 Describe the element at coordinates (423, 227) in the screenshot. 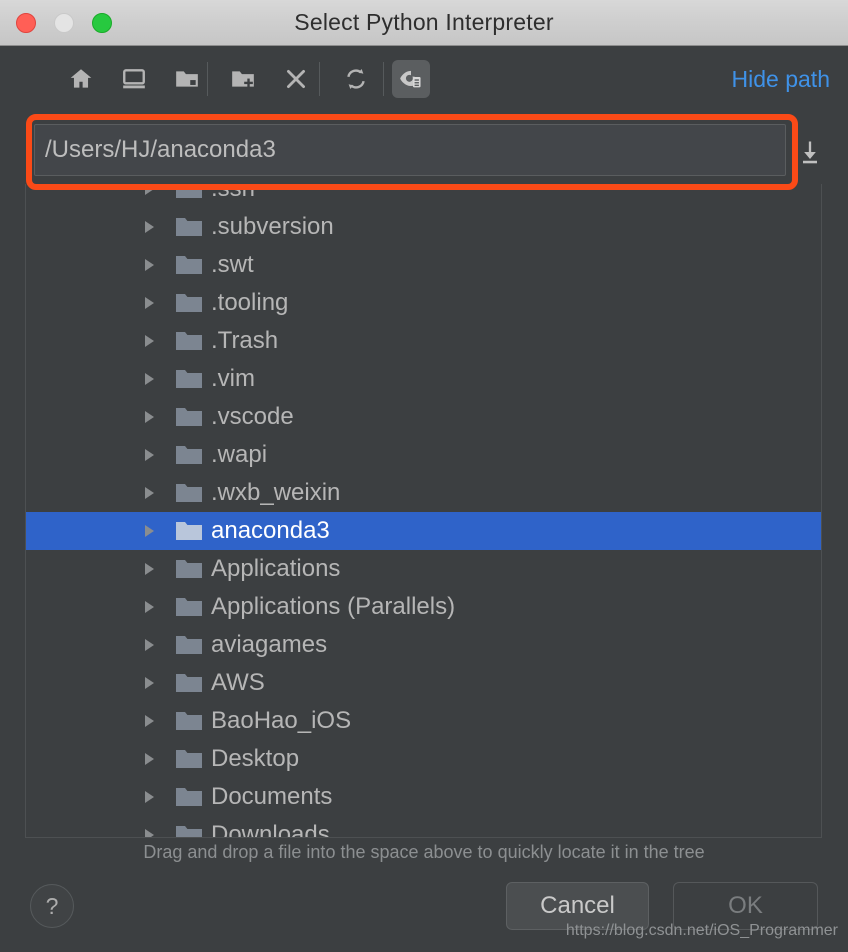

I see `tree-row: .subversion` at that location.